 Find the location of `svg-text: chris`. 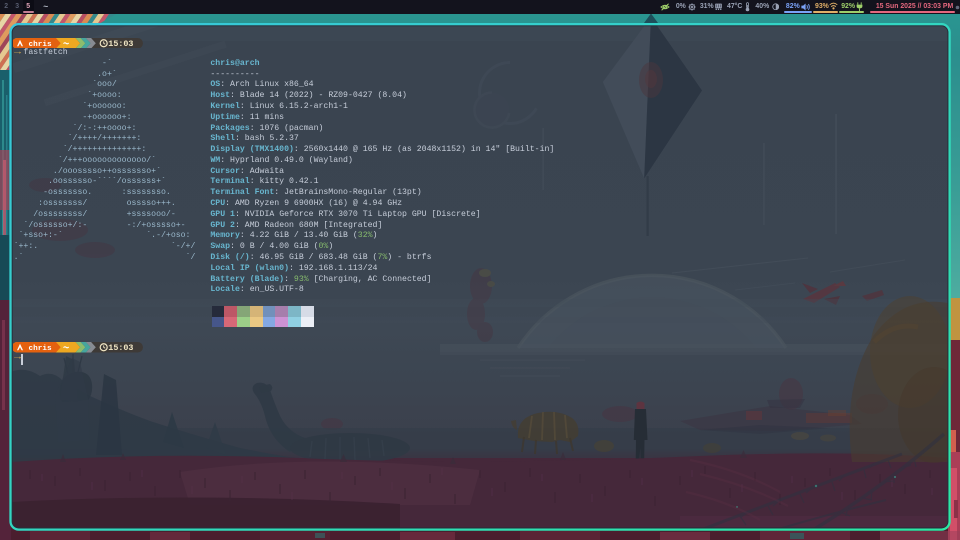

svg-text: chris is located at coordinates (40, 349).